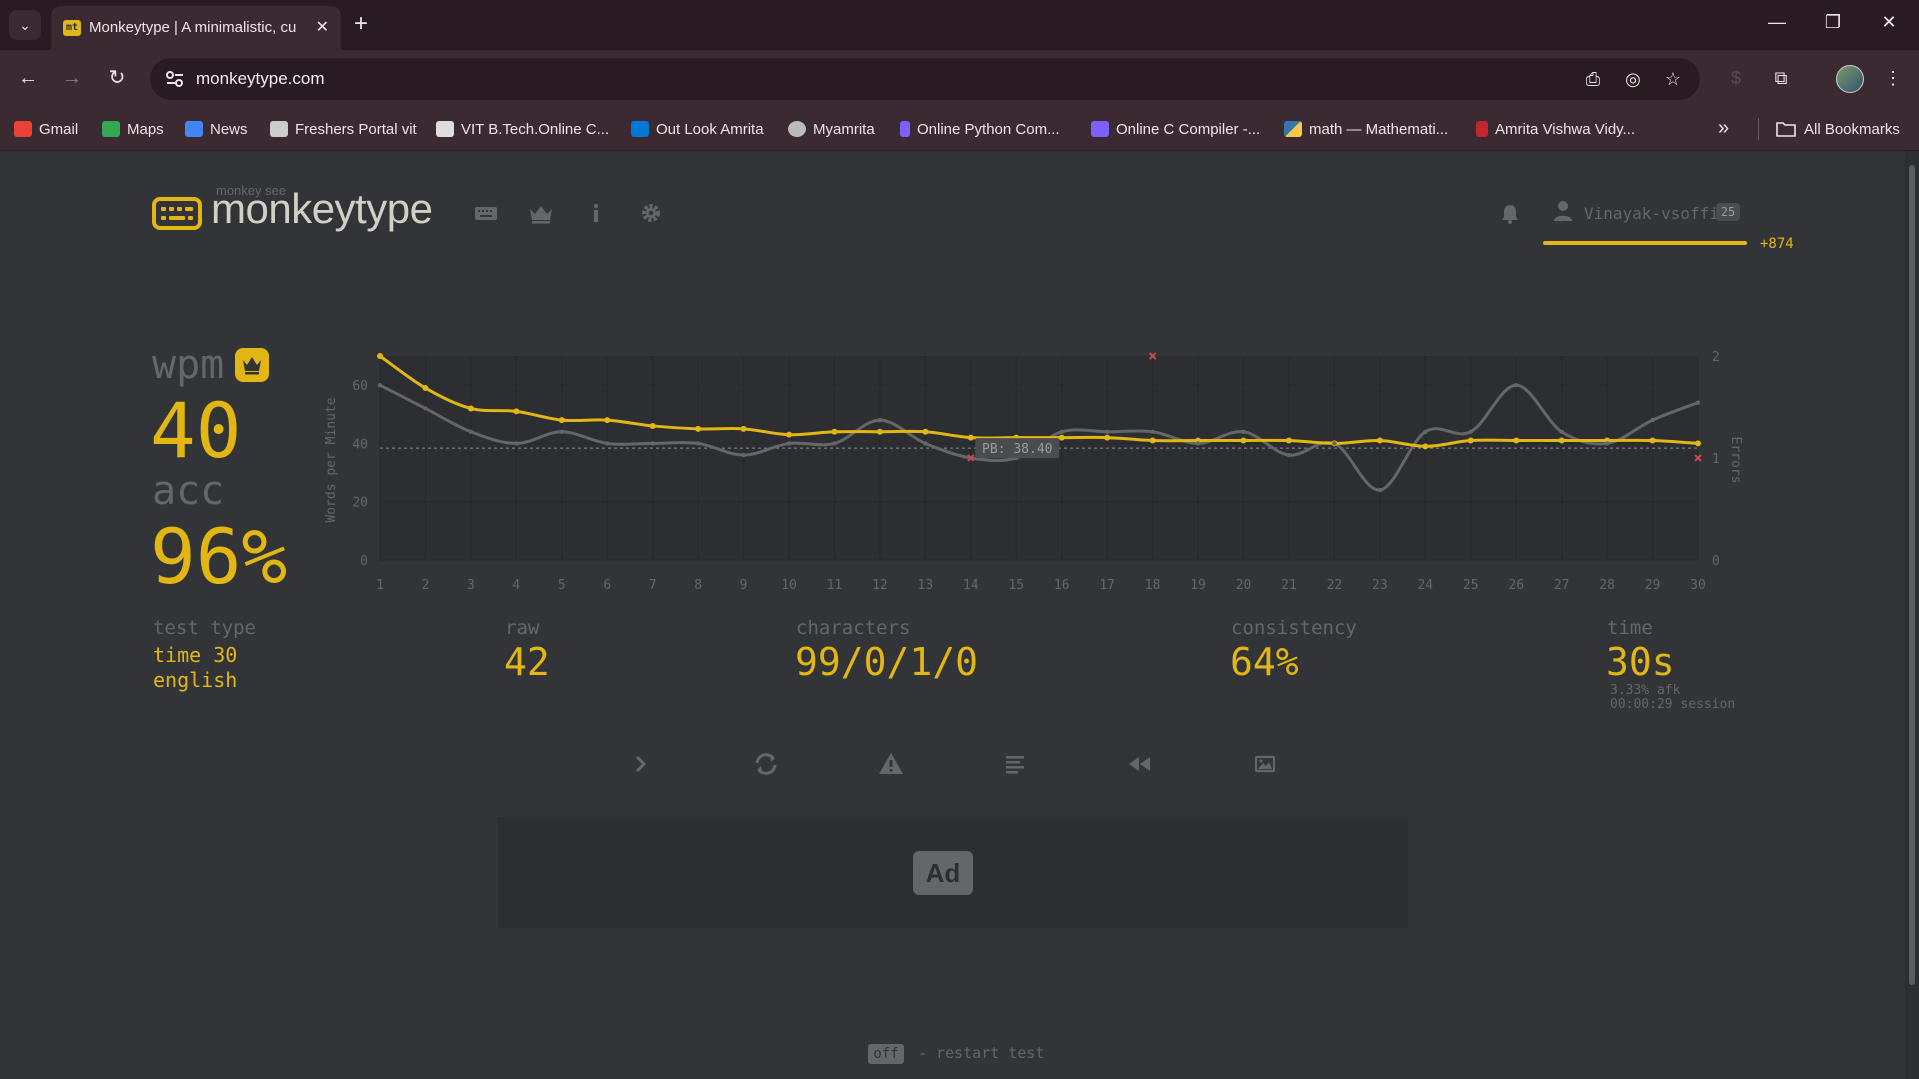 The image size is (1919, 1079). Describe the element at coordinates (1723, 128) in the screenshot. I see `more-bookmarks-icon: »` at that location.